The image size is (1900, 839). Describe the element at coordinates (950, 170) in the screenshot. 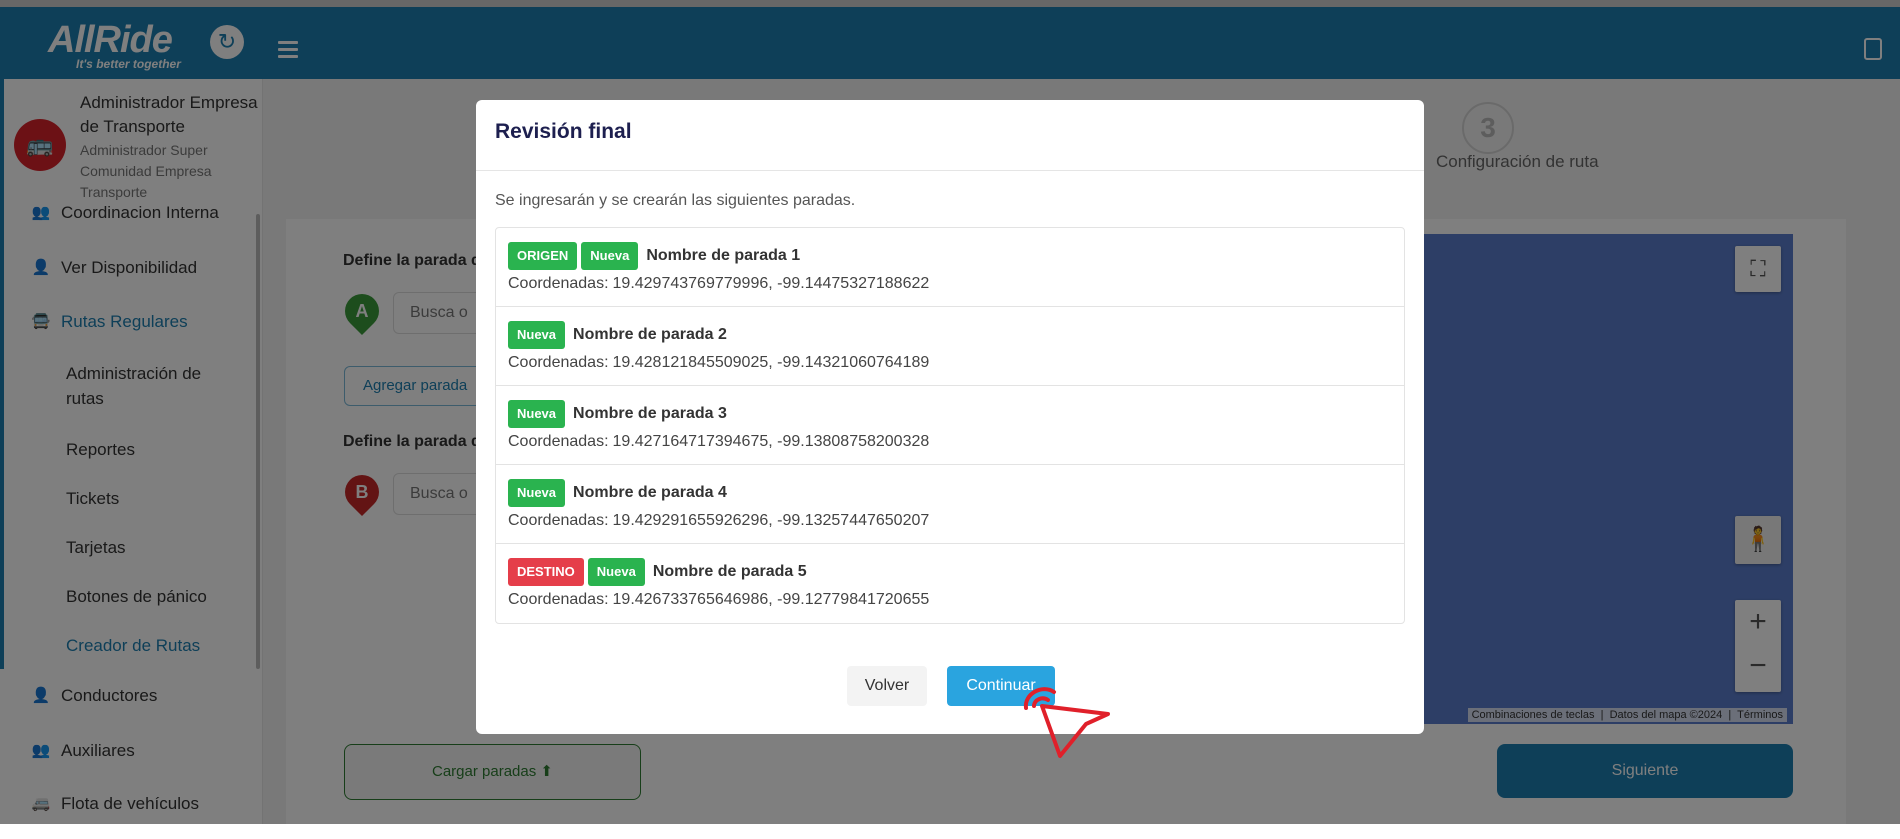

I see `modal-divider` at that location.